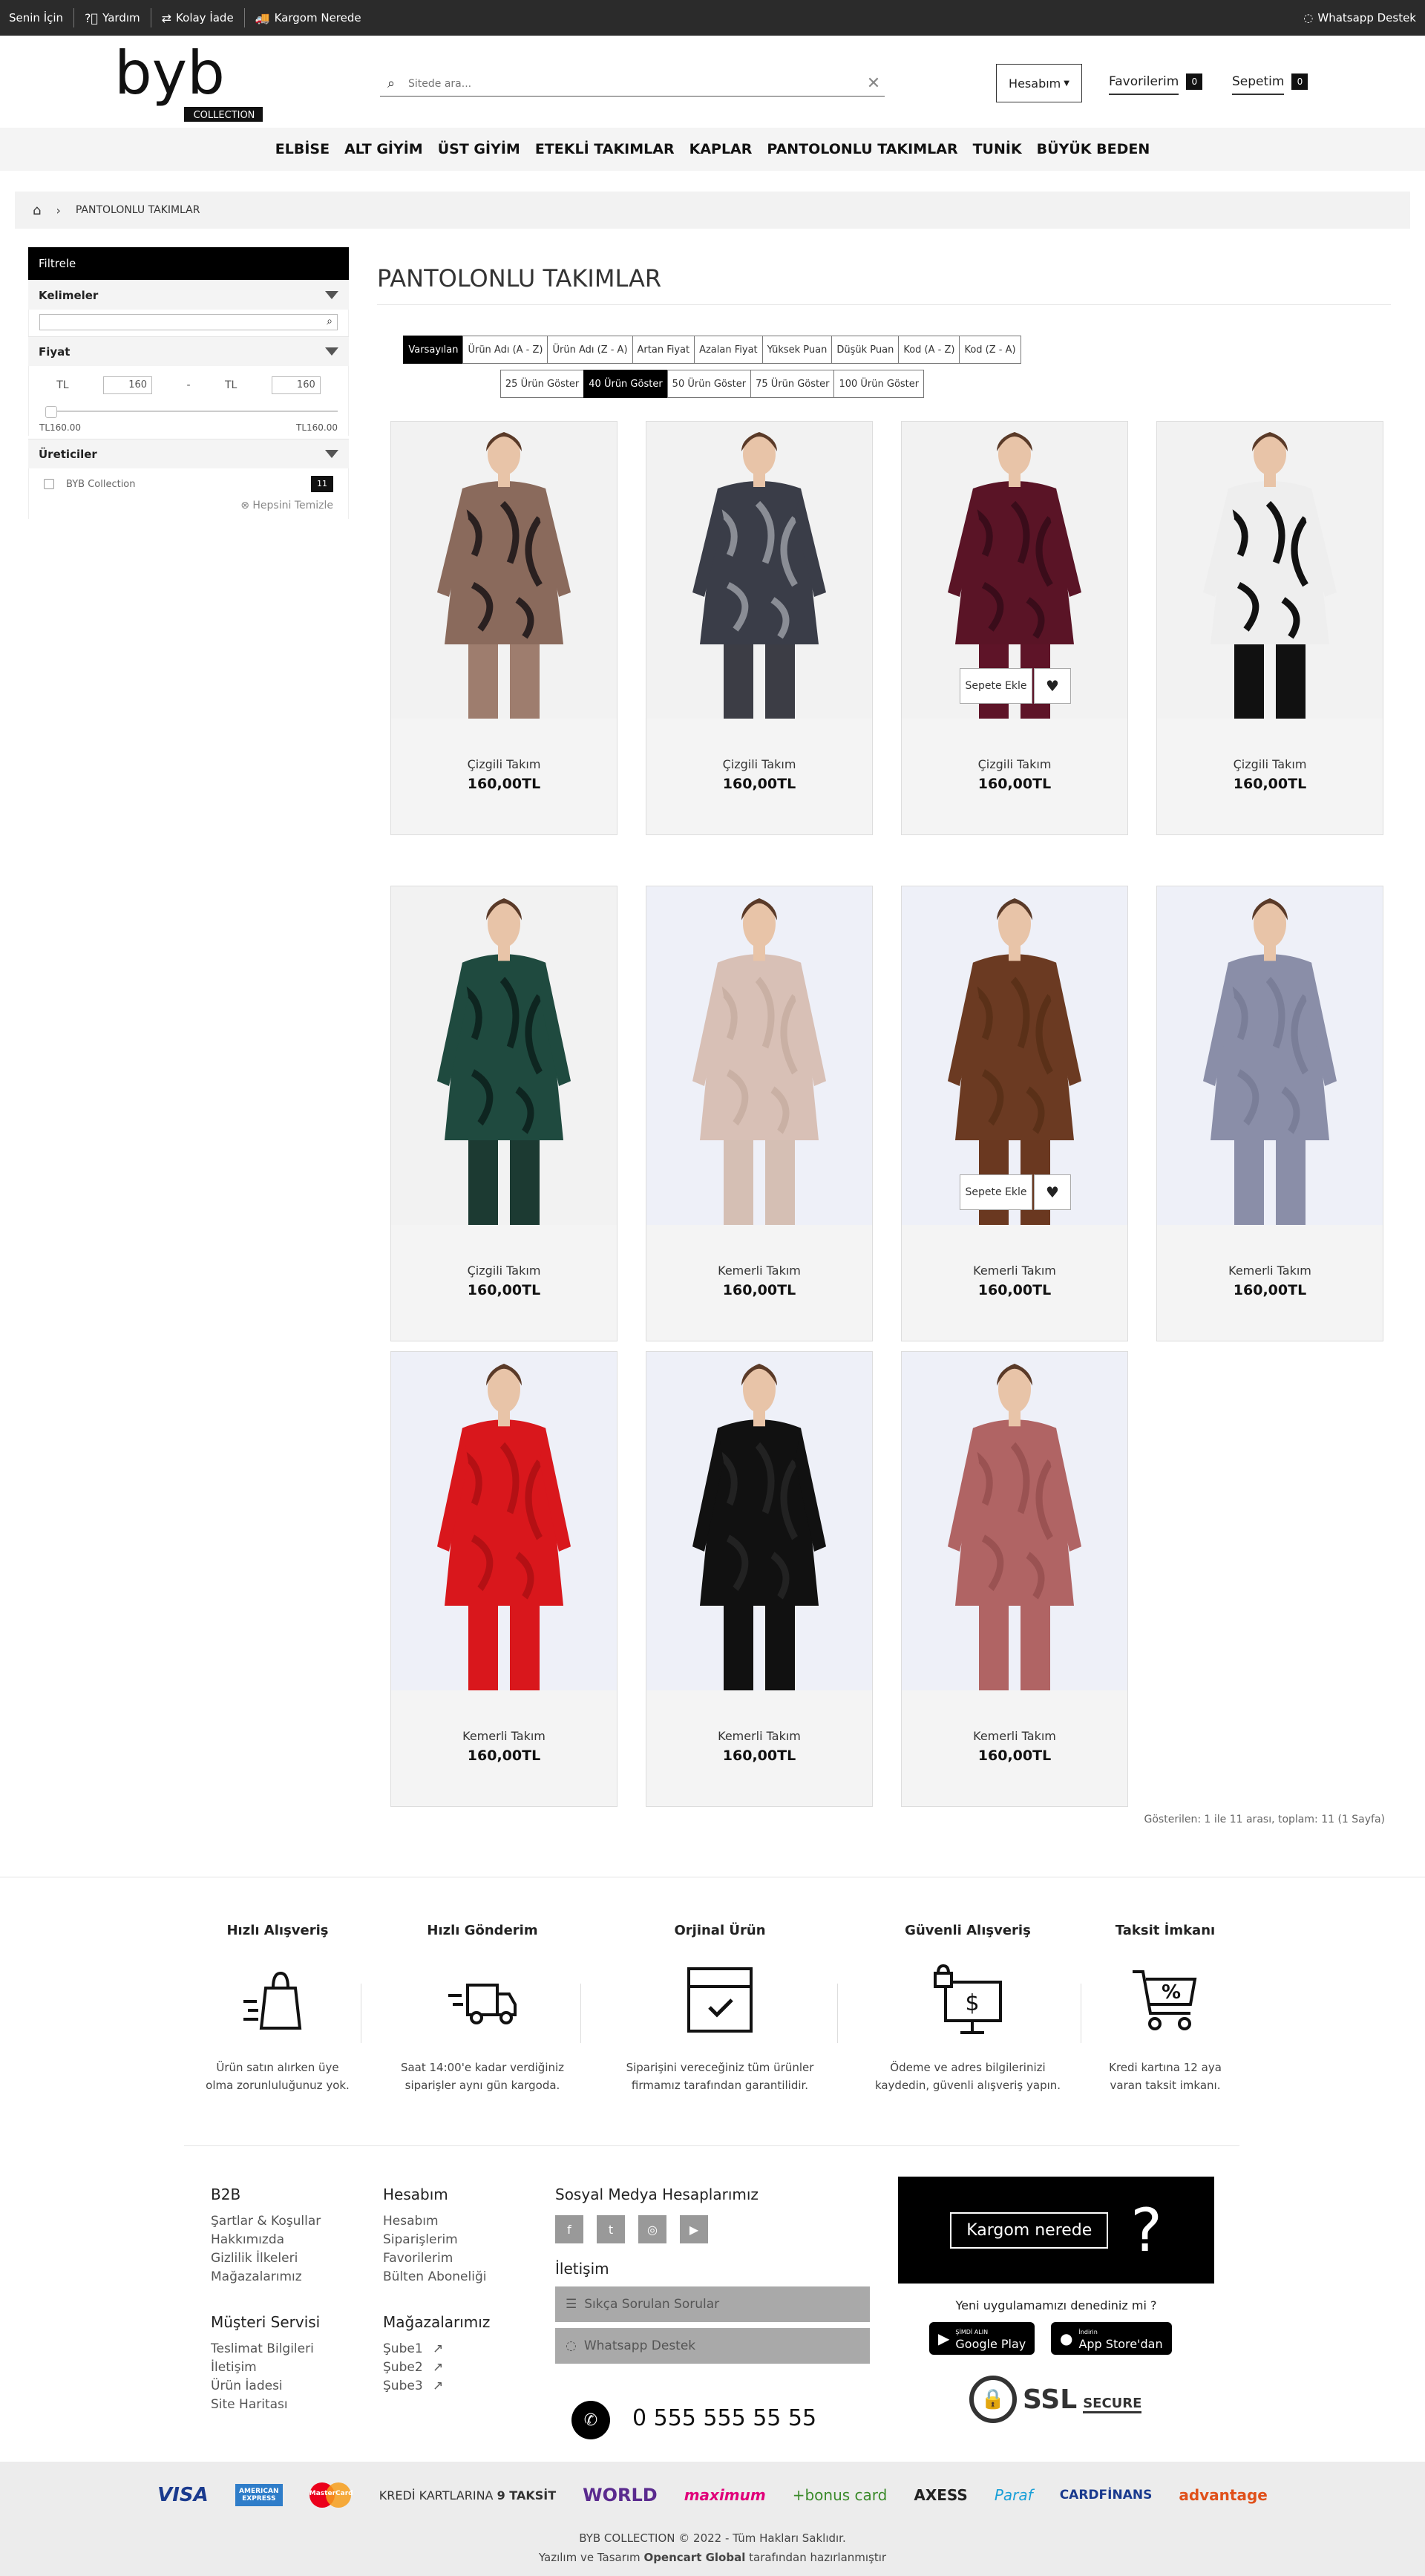  What do you see at coordinates (569, 2229) in the screenshot?
I see `facebook-icon: f` at bounding box center [569, 2229].